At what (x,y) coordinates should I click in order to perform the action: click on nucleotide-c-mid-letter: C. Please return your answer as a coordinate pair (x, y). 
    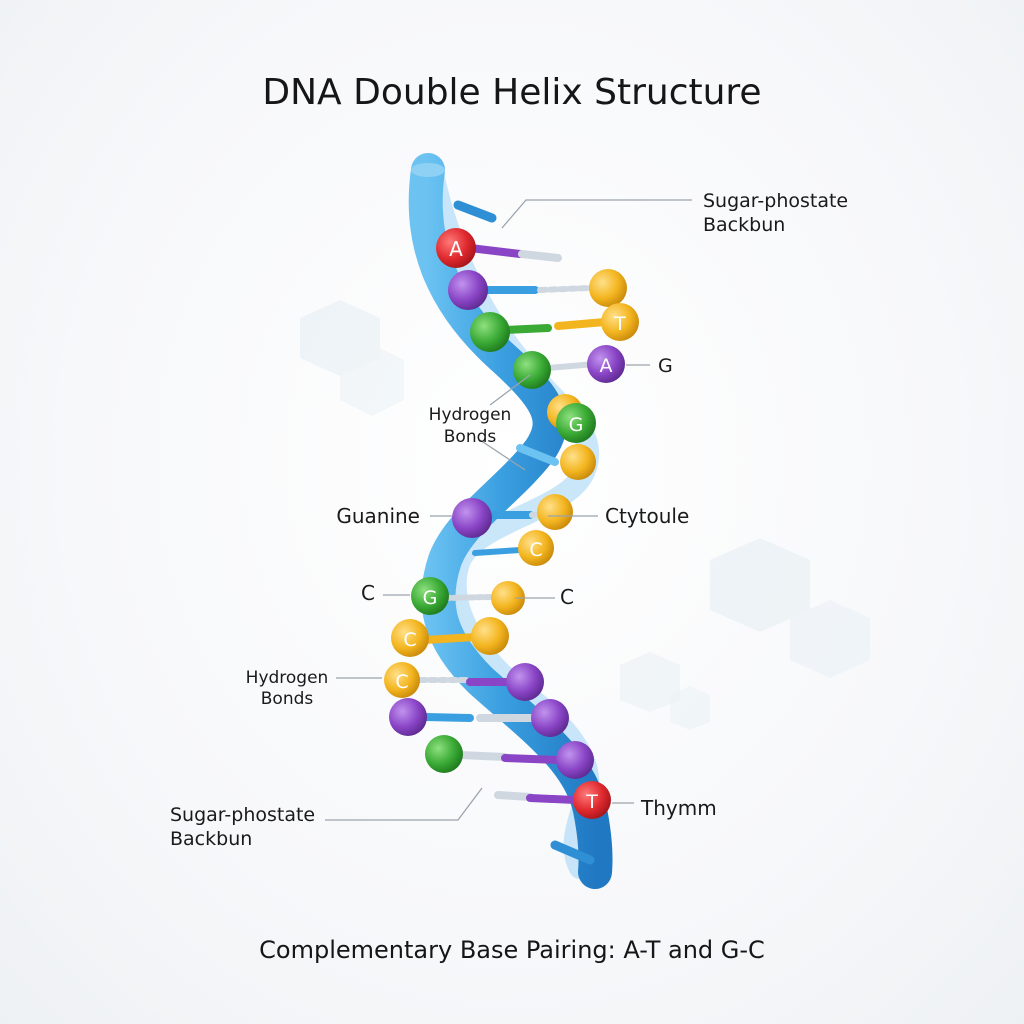
    Looking at the image, I should click on (535, 550).